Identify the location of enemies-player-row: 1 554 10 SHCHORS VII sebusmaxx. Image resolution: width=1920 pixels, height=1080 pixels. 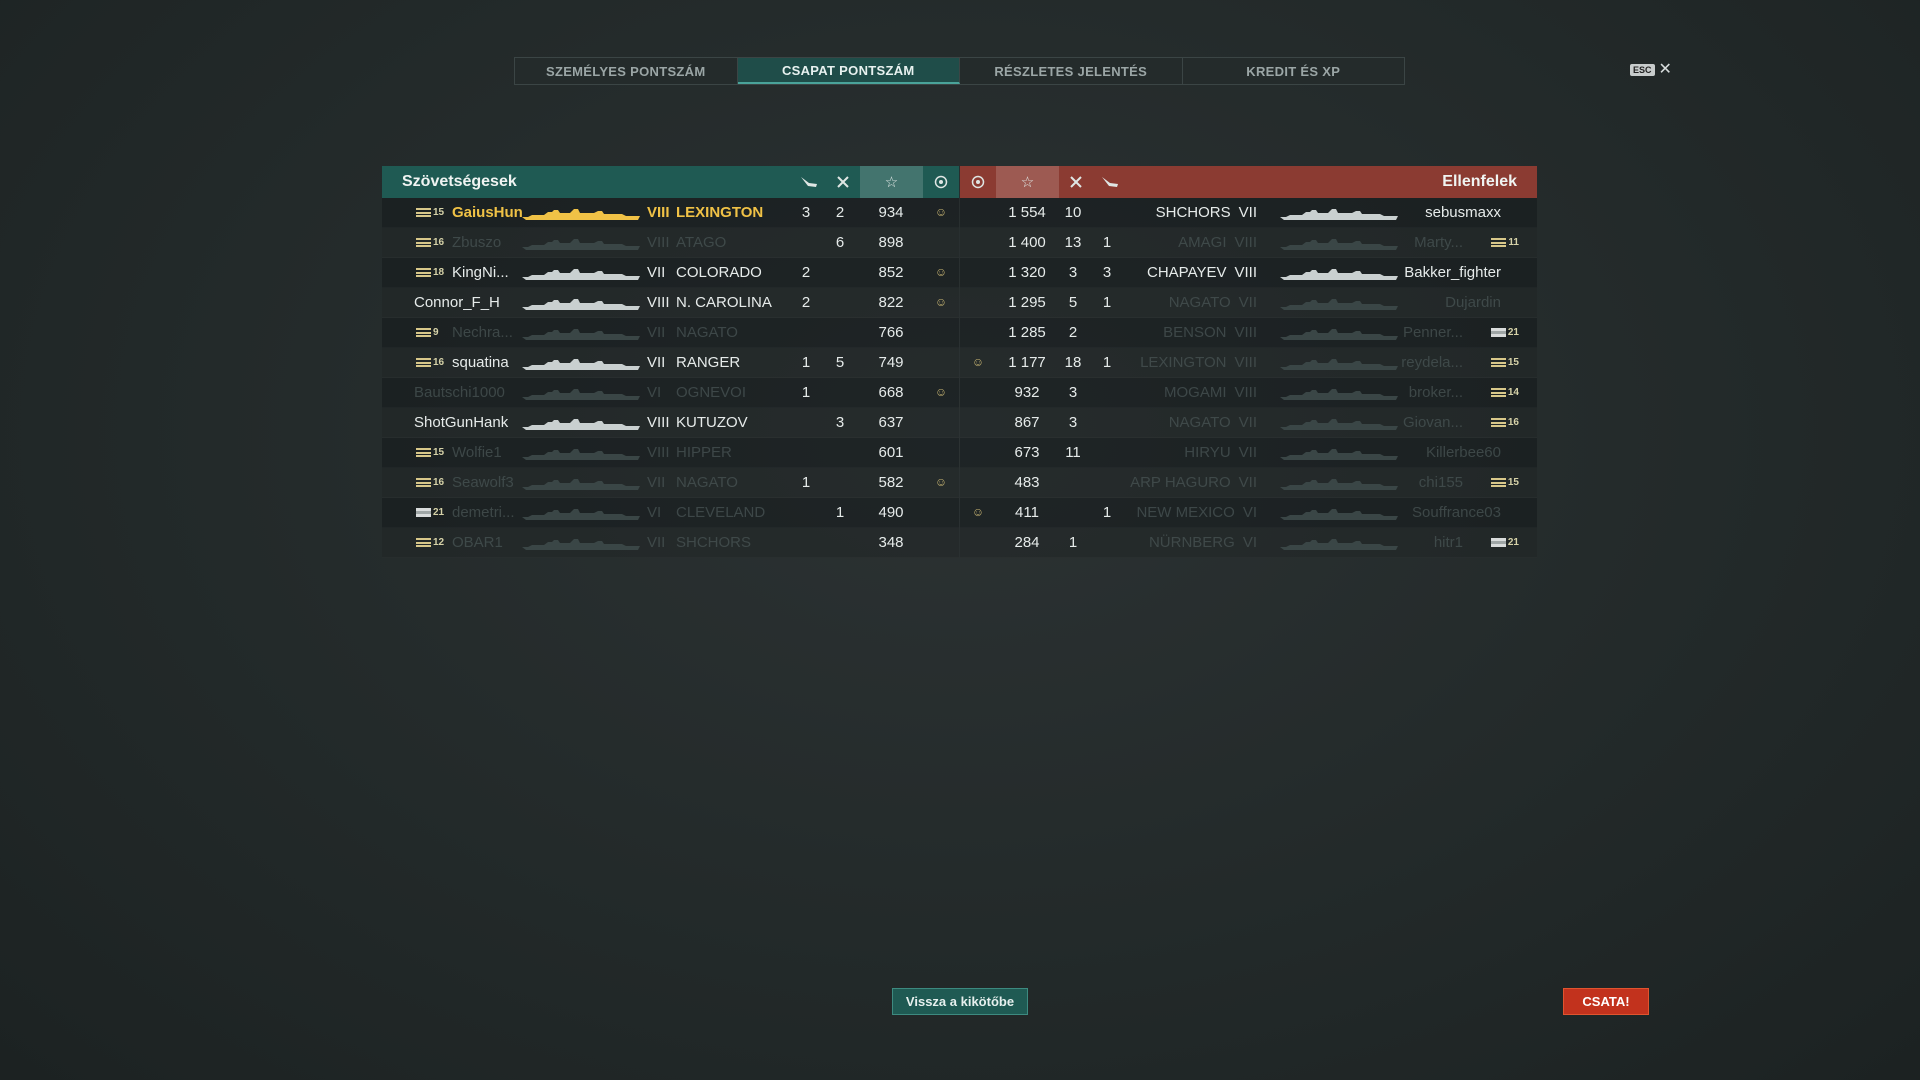
(1248, 213).